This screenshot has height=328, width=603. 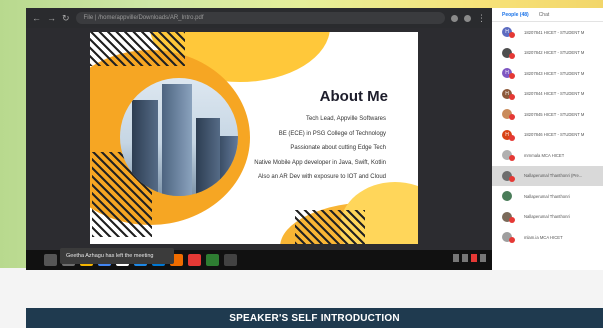 What do you see at coordinates (543, 237) in the screenshot?
I see `participant-name: mlam.ia MCA HICET` at bounding box center [543, 237].